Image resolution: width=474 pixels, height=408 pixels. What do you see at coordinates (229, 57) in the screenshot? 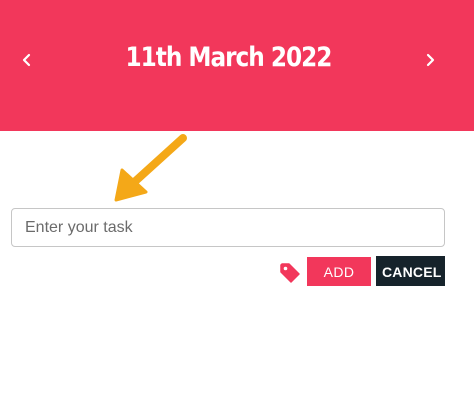
I see `date-title: 11th March 2022` at bounding box center [229, 57].